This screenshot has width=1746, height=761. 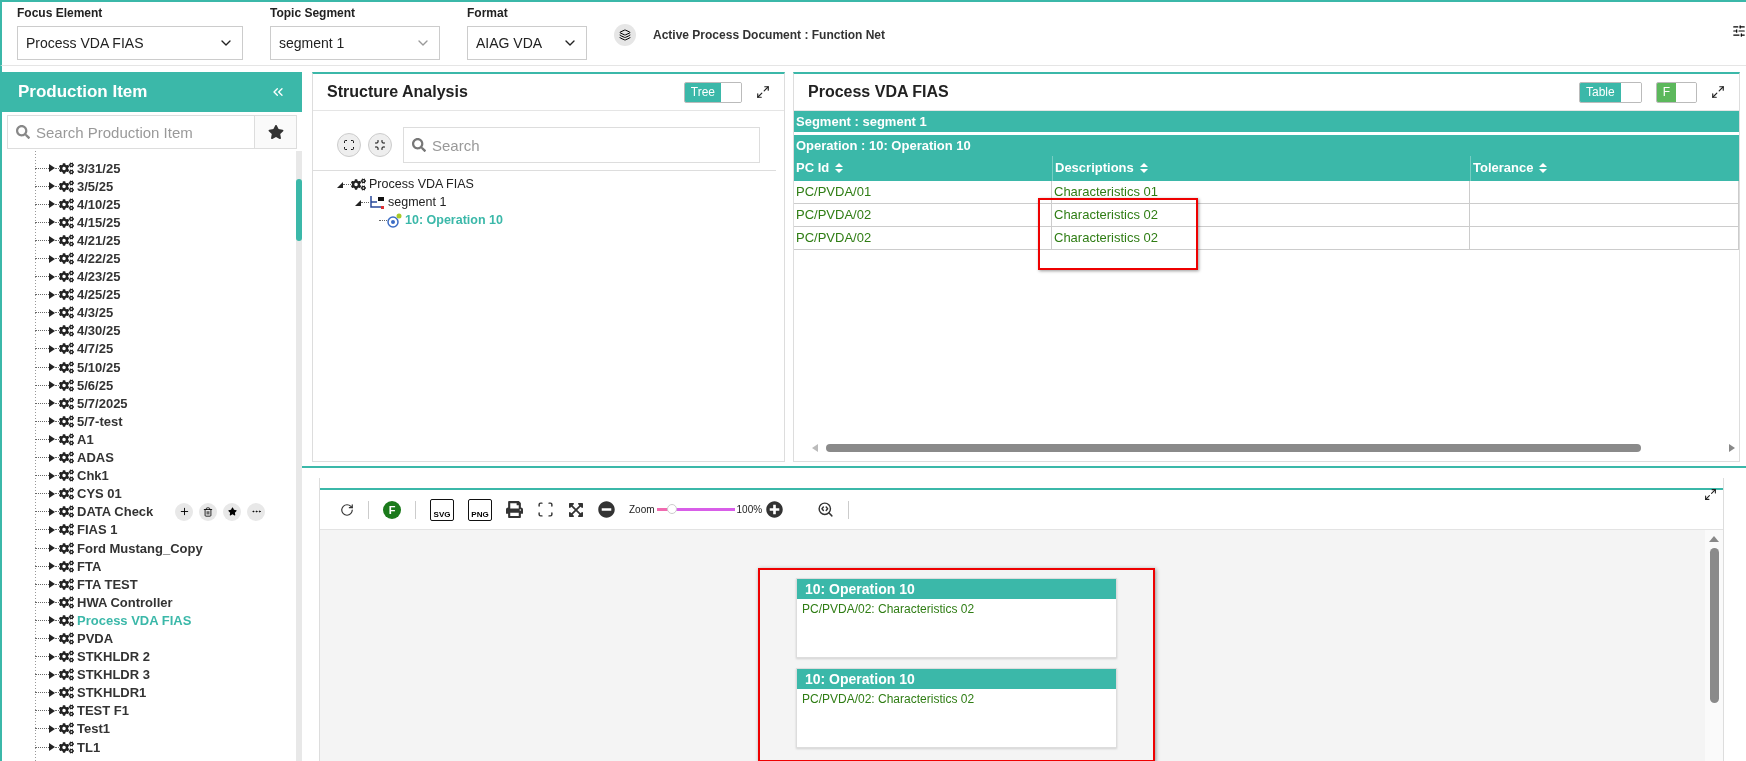 What do you see at coordinates (99, 222) in the screenshot?
I see `production-item: 4/15/25` at bounding box center [99, 222].